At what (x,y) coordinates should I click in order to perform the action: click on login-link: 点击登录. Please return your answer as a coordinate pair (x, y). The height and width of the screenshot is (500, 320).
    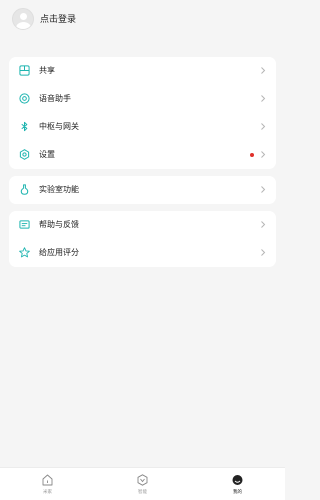
    Looking at the image, I should click on (58, 18).